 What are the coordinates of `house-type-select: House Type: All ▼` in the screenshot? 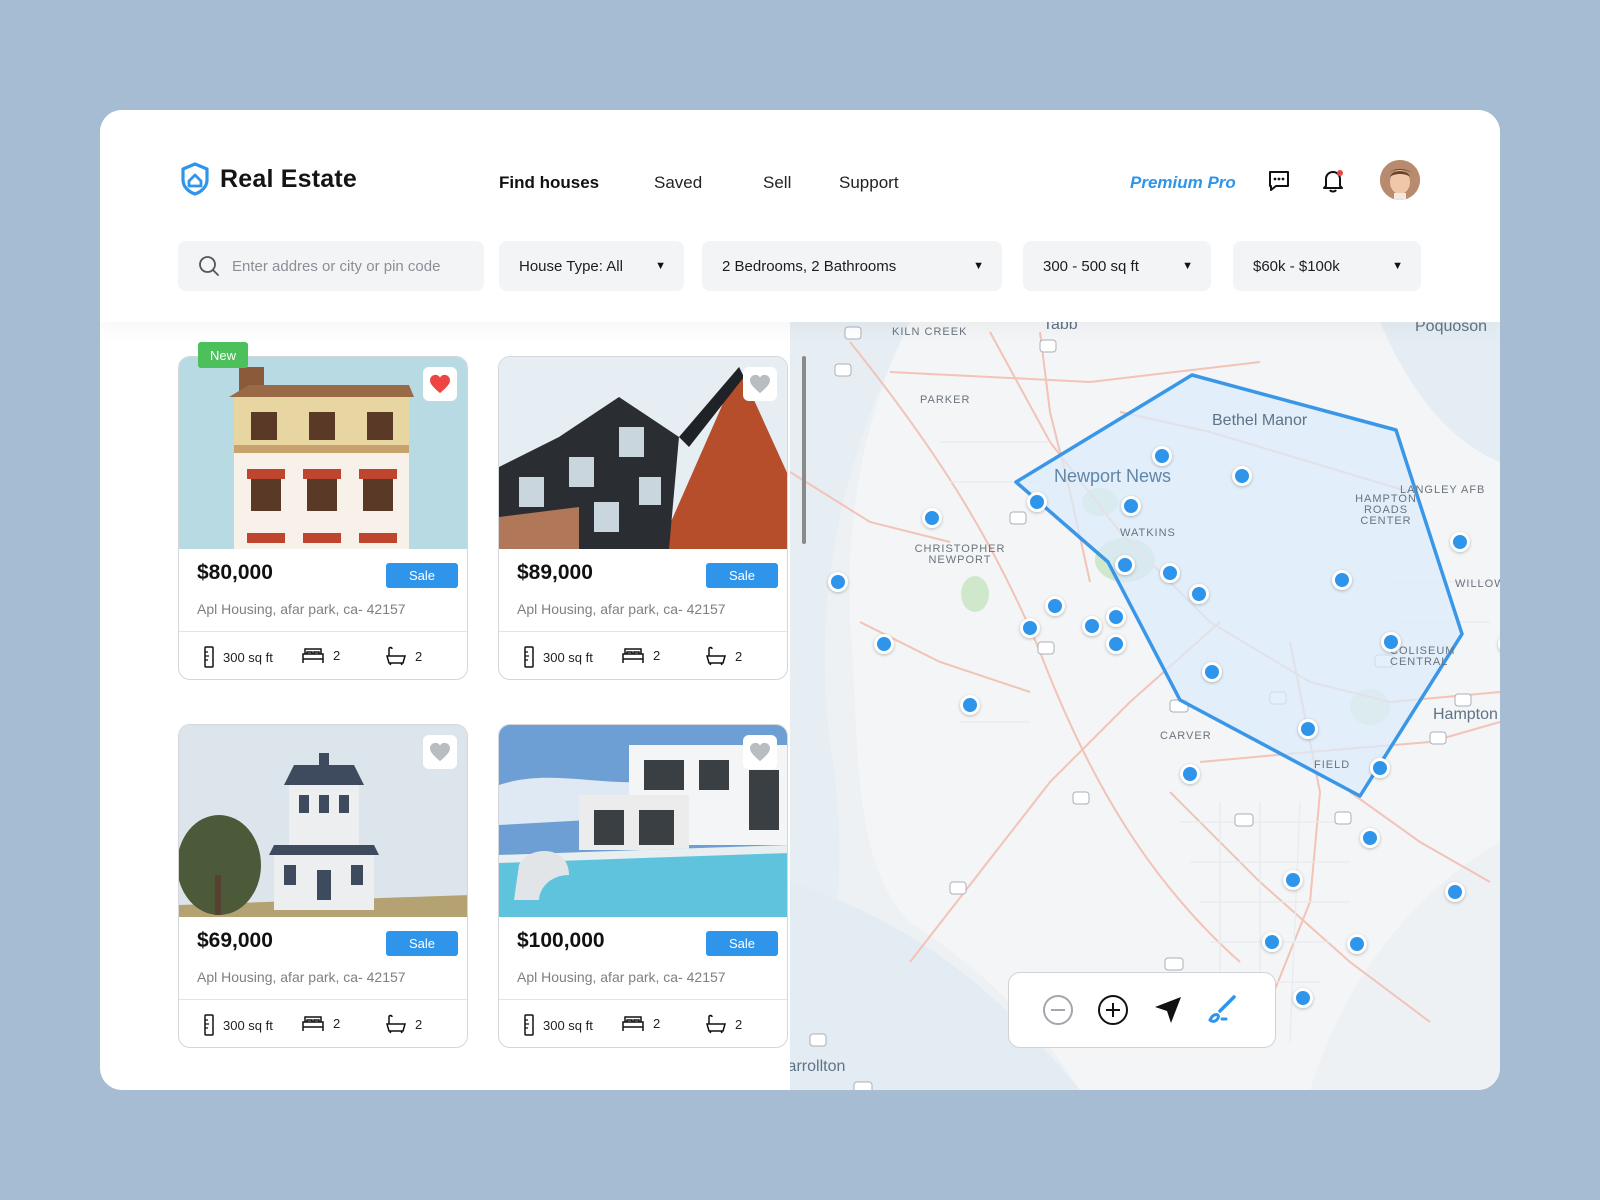 It's located at (591, 266).